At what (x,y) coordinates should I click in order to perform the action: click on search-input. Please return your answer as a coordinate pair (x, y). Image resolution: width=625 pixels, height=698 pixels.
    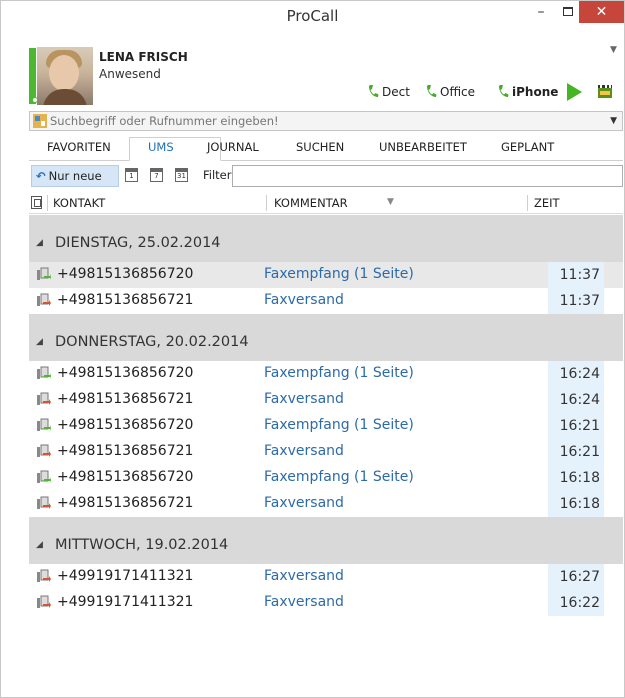
    Looking at the image, I should click on (327, 121).